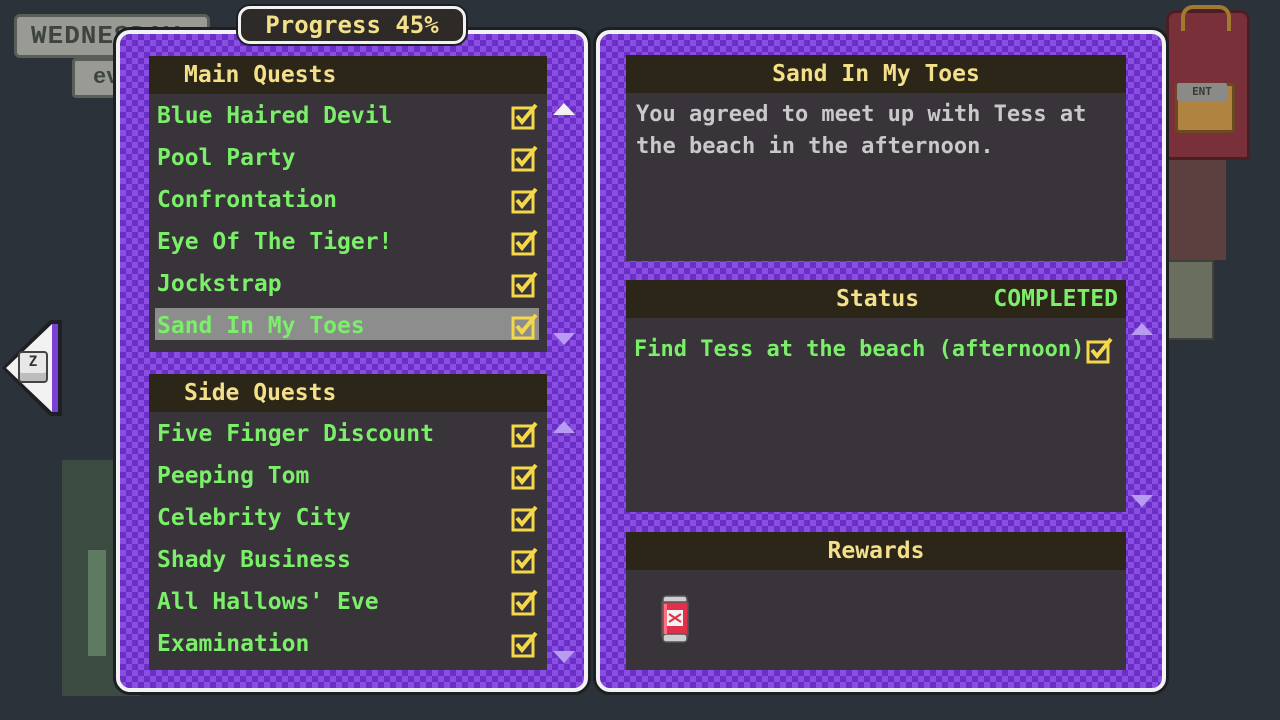  What do you see at coordinates (233, 644) in the screenshot?
I see `quest-label: Examination` at bounding box center [233, 644].